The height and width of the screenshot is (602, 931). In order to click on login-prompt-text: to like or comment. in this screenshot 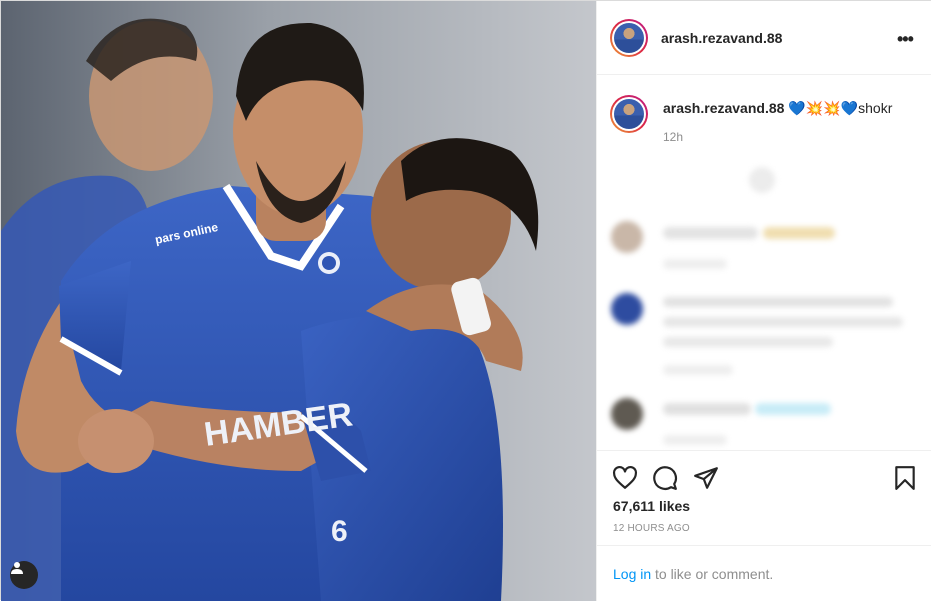, I will do `click(714, 574)`.